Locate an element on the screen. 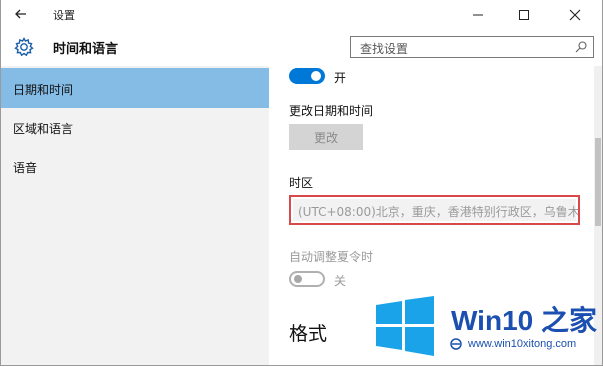 This screenshot has height=367, width=603. sidebar-item-date-time: 日期和时间 is located at coordinates (135, 88).